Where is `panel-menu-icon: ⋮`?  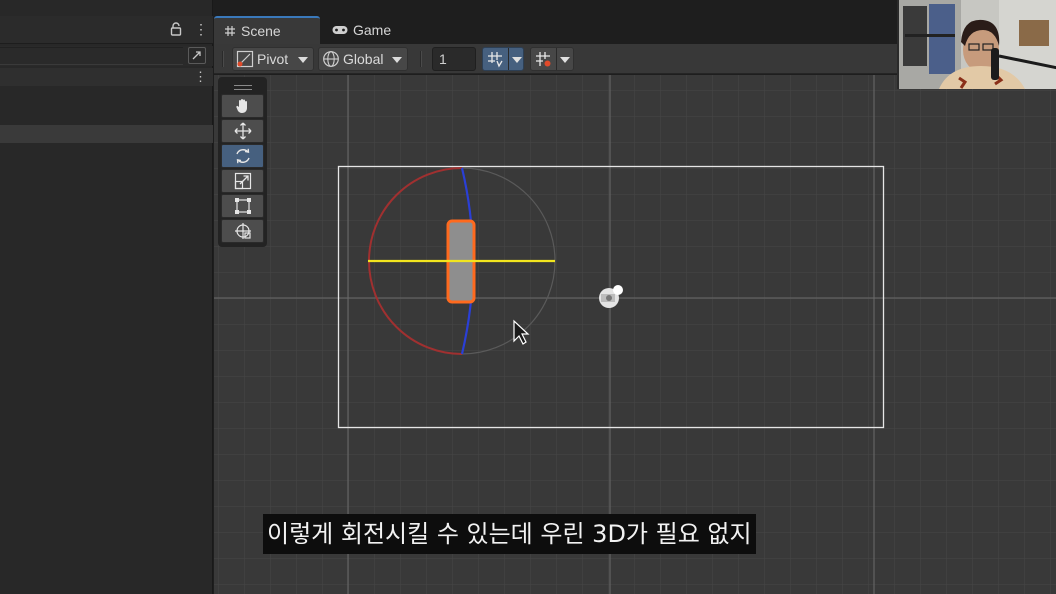 panel-menu-icon: ⋮ is located at coordinates (201, 30).